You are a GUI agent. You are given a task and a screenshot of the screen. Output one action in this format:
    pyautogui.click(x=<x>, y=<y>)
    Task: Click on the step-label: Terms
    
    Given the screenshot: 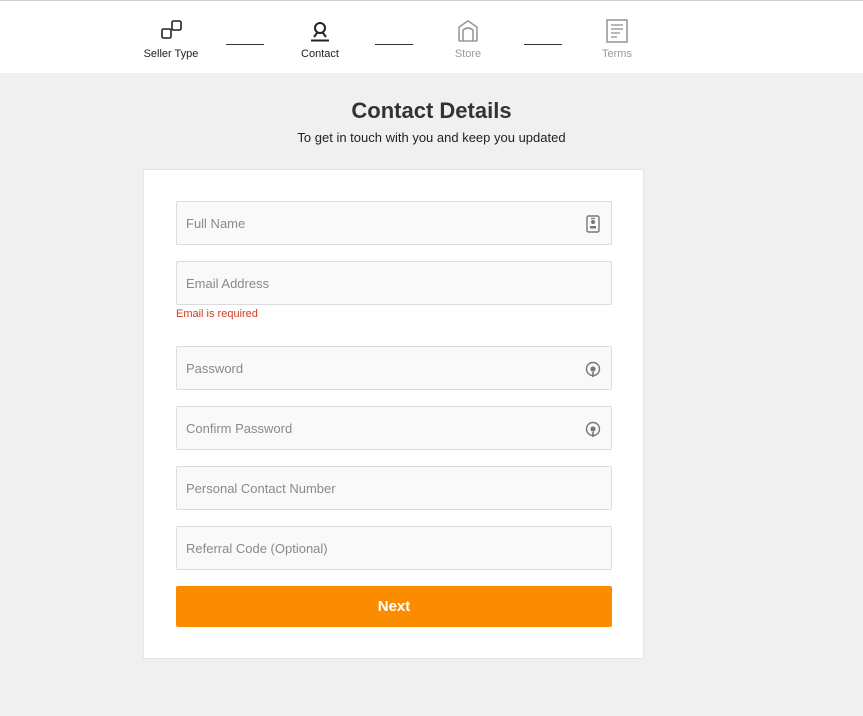 What is the action you would take?
    pyautogui.click(x=617, y=54)
    